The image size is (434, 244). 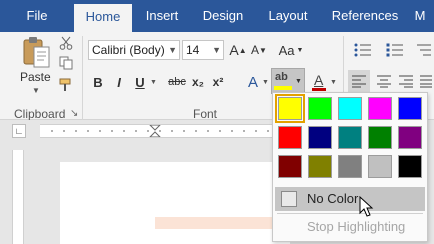 I want to click on clipboard-paste-icon, so click(x=36, y=52).